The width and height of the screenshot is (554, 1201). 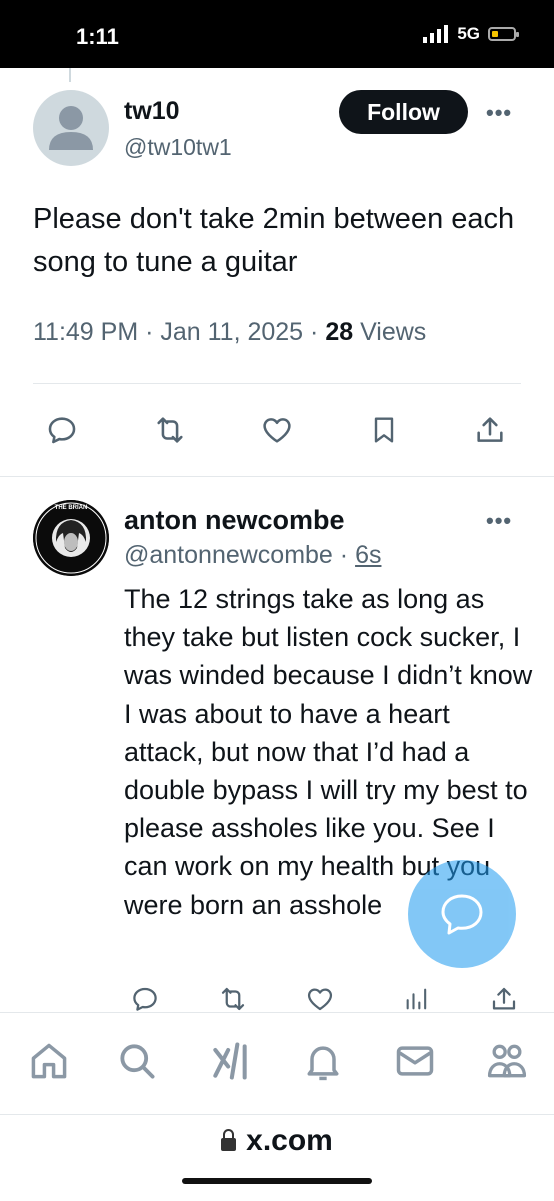 What do you see at coordinates (339, 332) in the screenshot?
I see `views-count: 28` at bounding box center [339, 332].